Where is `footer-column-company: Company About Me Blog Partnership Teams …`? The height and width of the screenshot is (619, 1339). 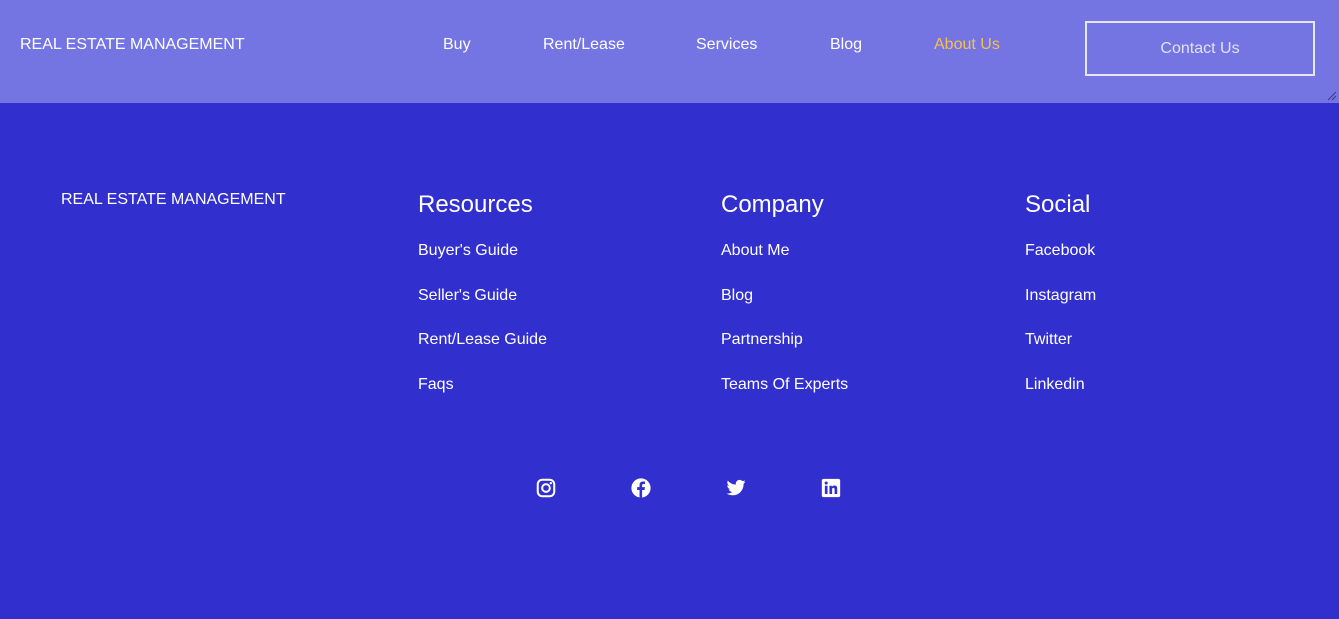 footer-column-company: Company About Me Blog Partnership Teams … is located at coordinates (784, 305).